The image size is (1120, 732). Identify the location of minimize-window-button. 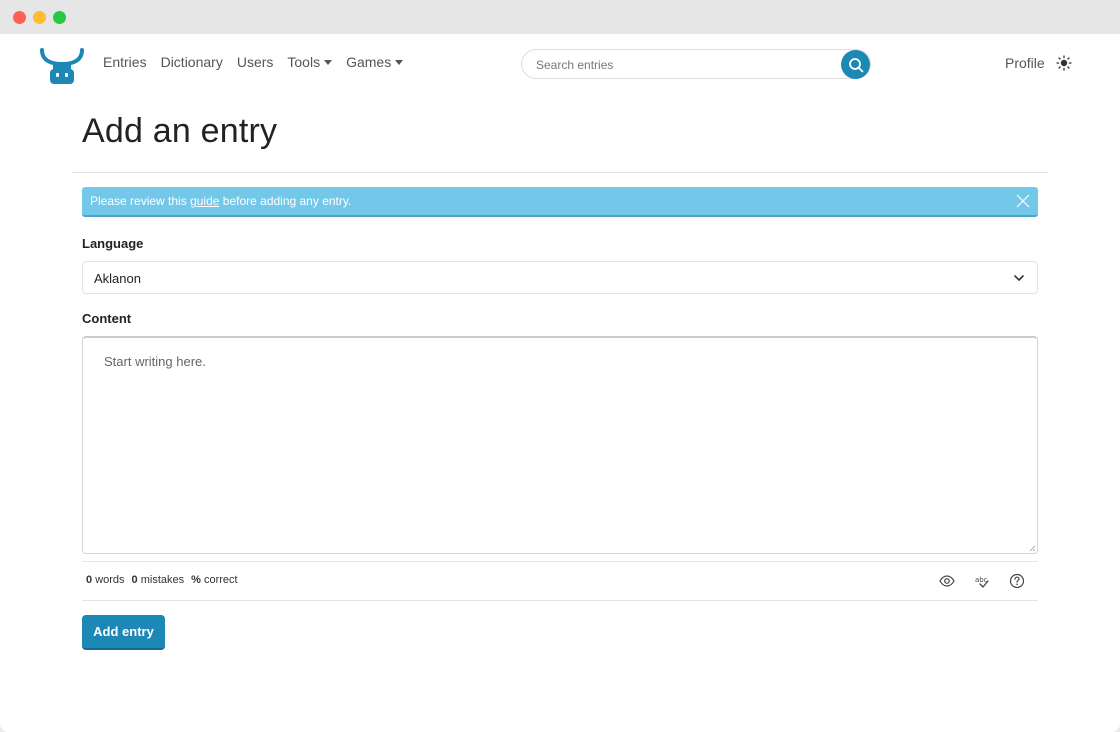
(39, 17).